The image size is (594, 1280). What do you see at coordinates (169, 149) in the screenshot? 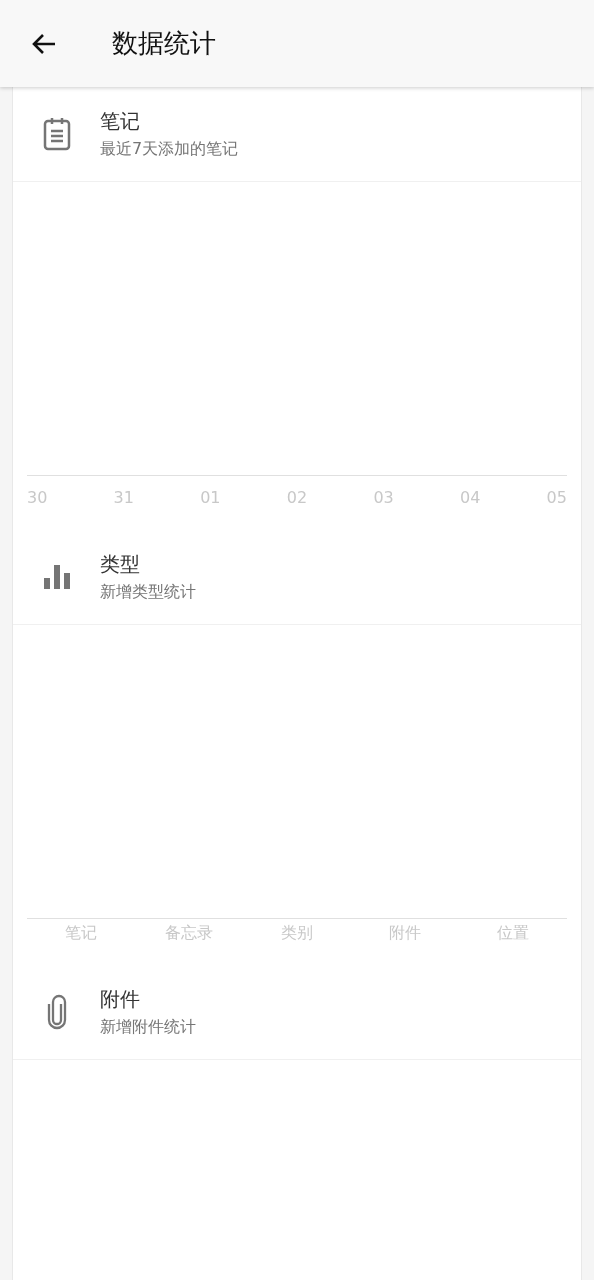
I see `section-subtitle: 最近7天添加的笔记` at bounding box center [169, 149].